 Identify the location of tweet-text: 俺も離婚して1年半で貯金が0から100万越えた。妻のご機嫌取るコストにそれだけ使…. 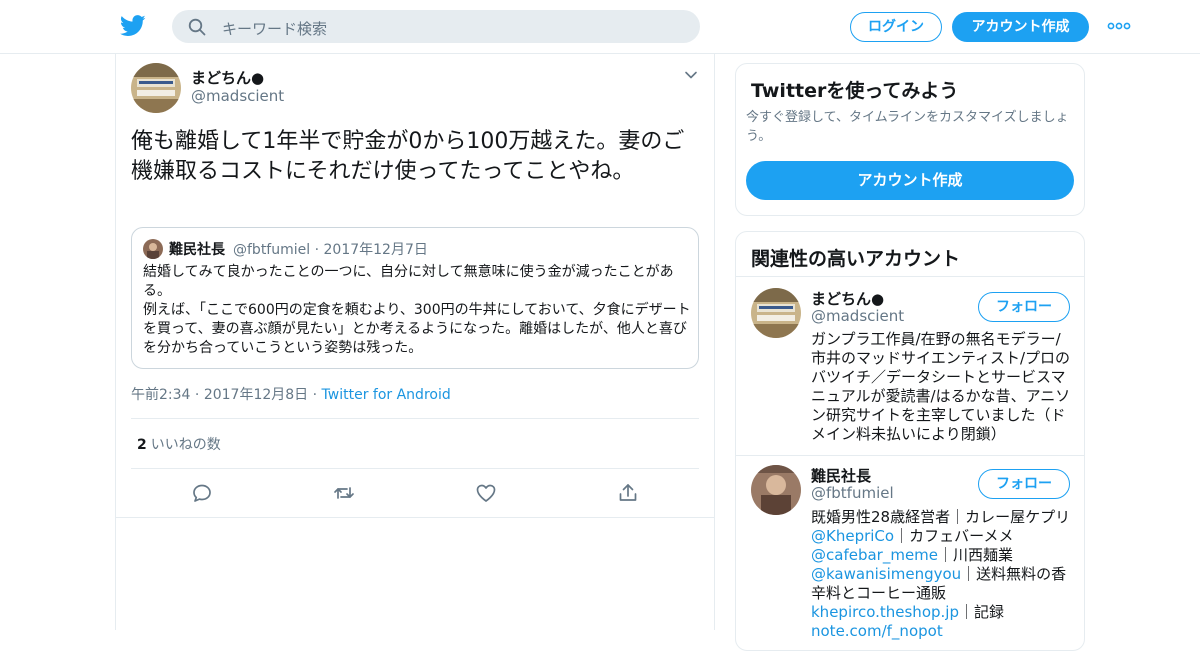
(408, 156).